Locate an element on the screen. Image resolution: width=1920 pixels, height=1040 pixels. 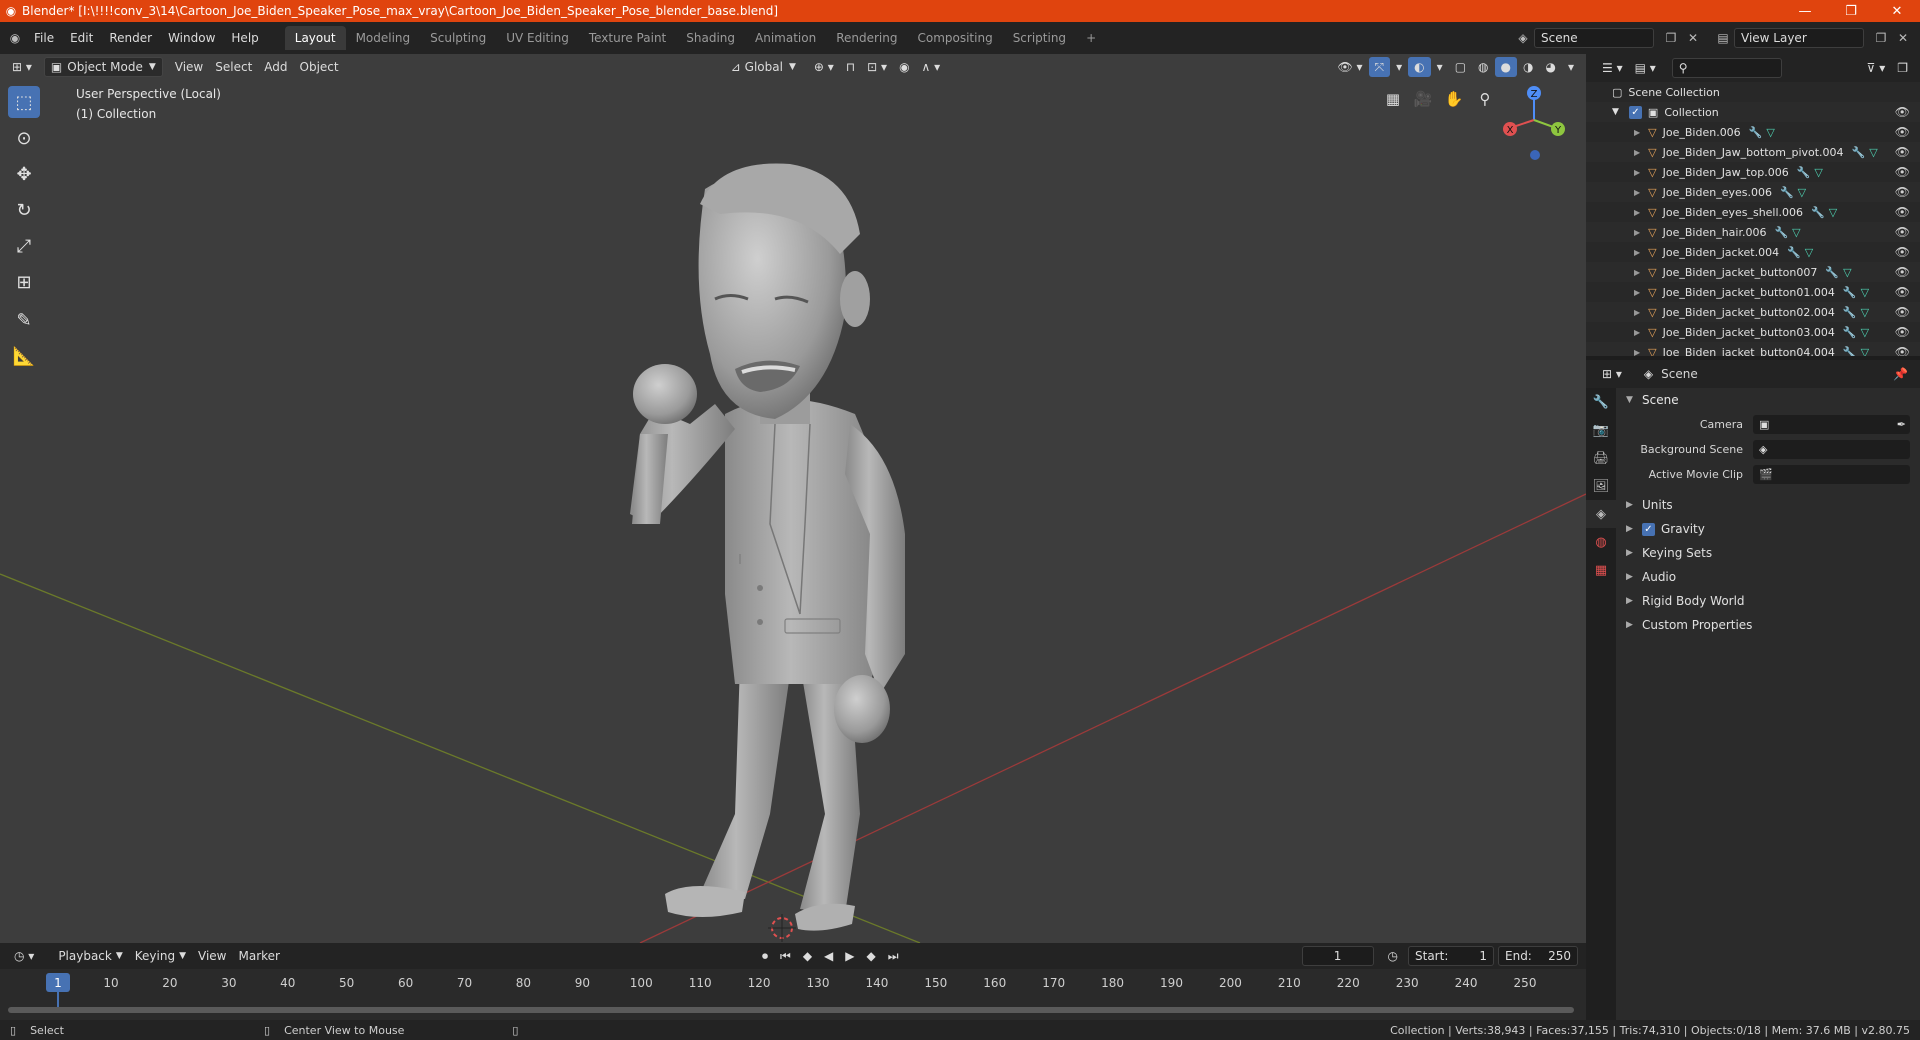
viewport-menu-select: Select is located at coordinates (233, 67).